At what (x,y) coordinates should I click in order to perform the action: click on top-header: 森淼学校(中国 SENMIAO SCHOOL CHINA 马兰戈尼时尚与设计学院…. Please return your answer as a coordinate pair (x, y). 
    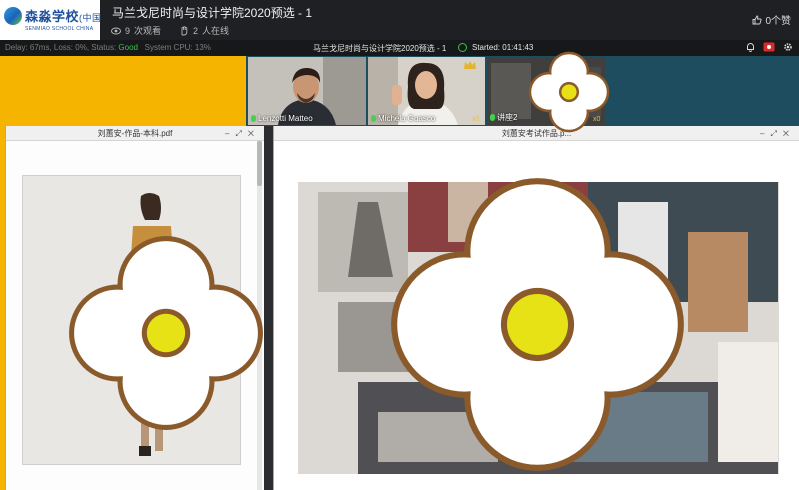
    Looking at the image, I should click on (399, 20).